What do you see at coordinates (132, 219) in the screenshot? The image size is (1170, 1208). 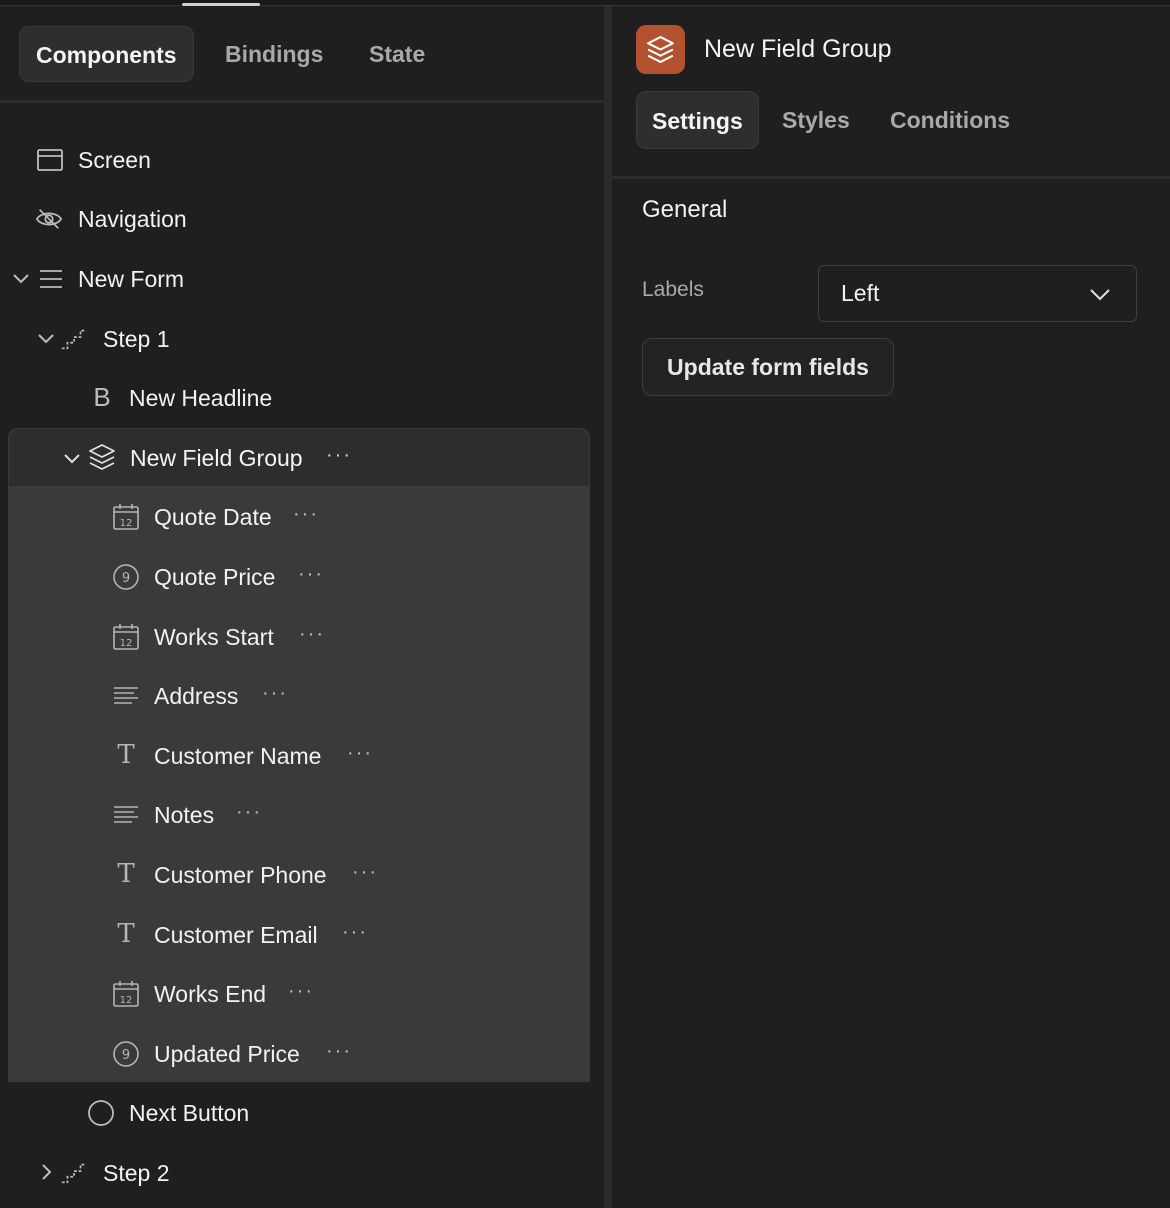 I see `tree-item-label: Navigation` at bounding box center [132, 219].